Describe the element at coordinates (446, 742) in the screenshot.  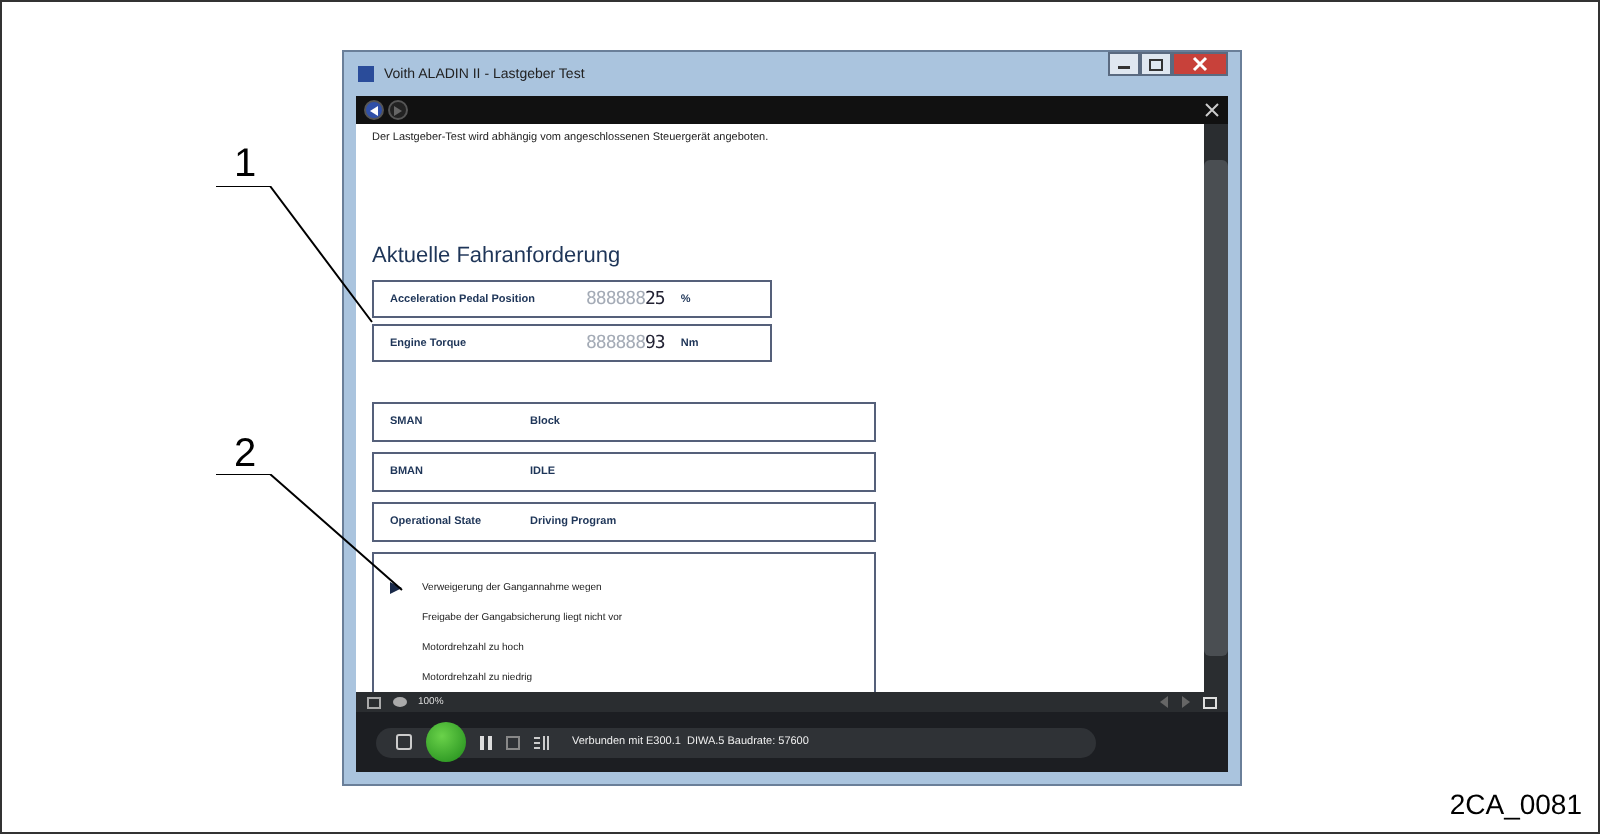
I see `status-light` at that location.